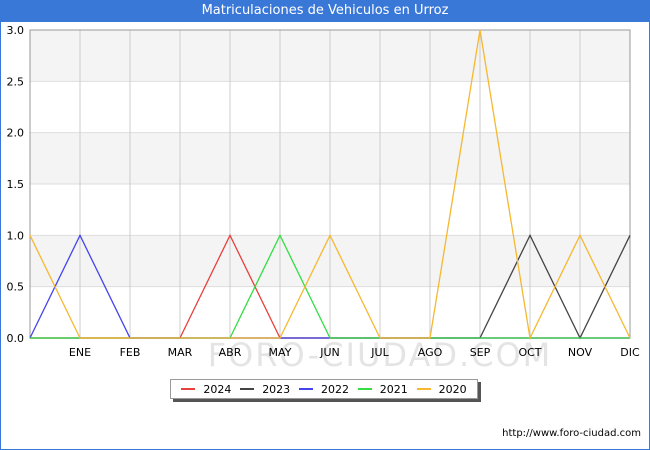 This screenshot has height=450, width=650. I want to click on x-tick-label: ABR, so click(230, 352).